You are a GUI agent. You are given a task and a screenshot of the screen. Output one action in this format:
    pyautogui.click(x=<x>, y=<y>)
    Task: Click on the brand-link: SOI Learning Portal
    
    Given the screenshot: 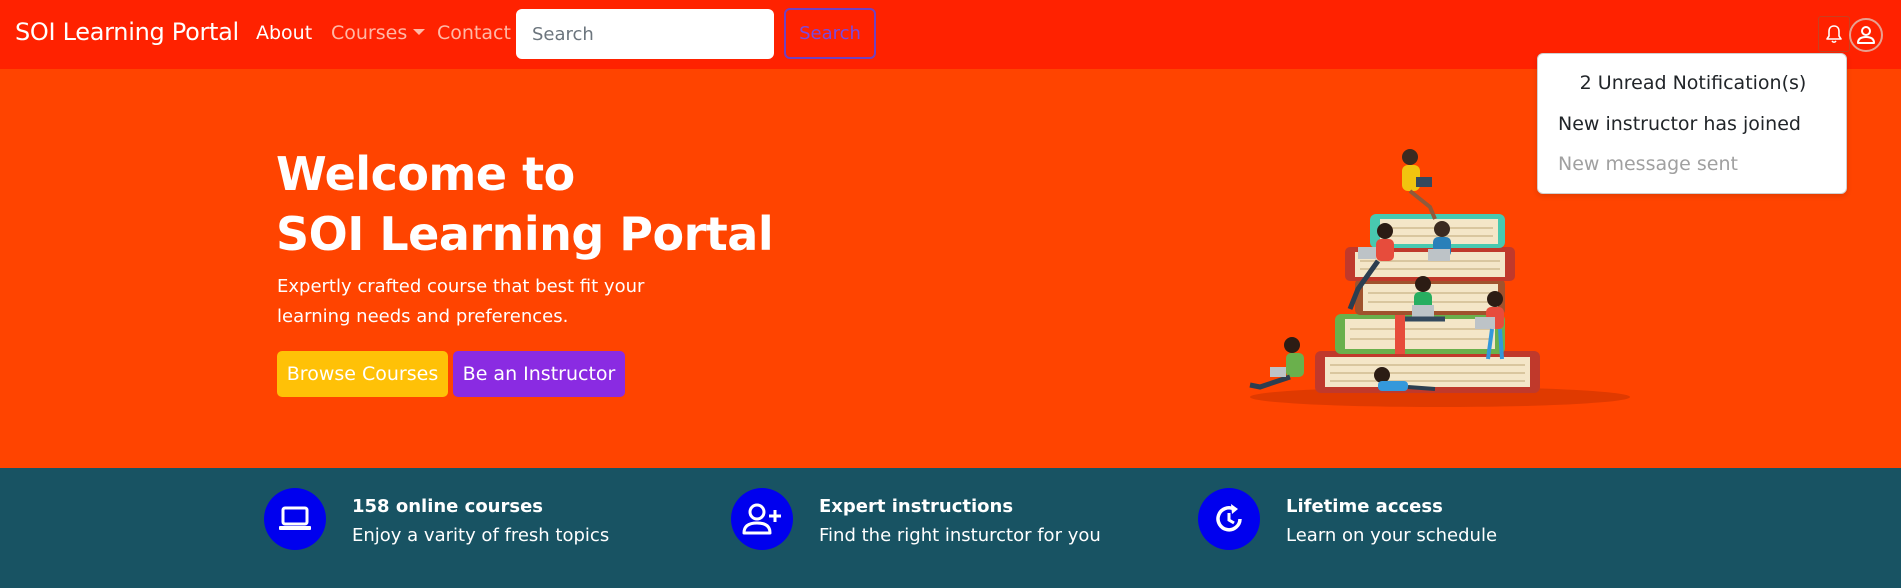 What is the action you would take?
    pyautogui.click(x=127, y=32)
    